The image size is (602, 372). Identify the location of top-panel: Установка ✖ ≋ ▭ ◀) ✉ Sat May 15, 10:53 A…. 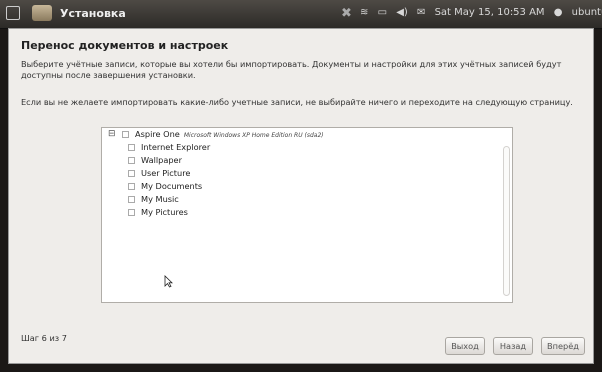
(301, 14).